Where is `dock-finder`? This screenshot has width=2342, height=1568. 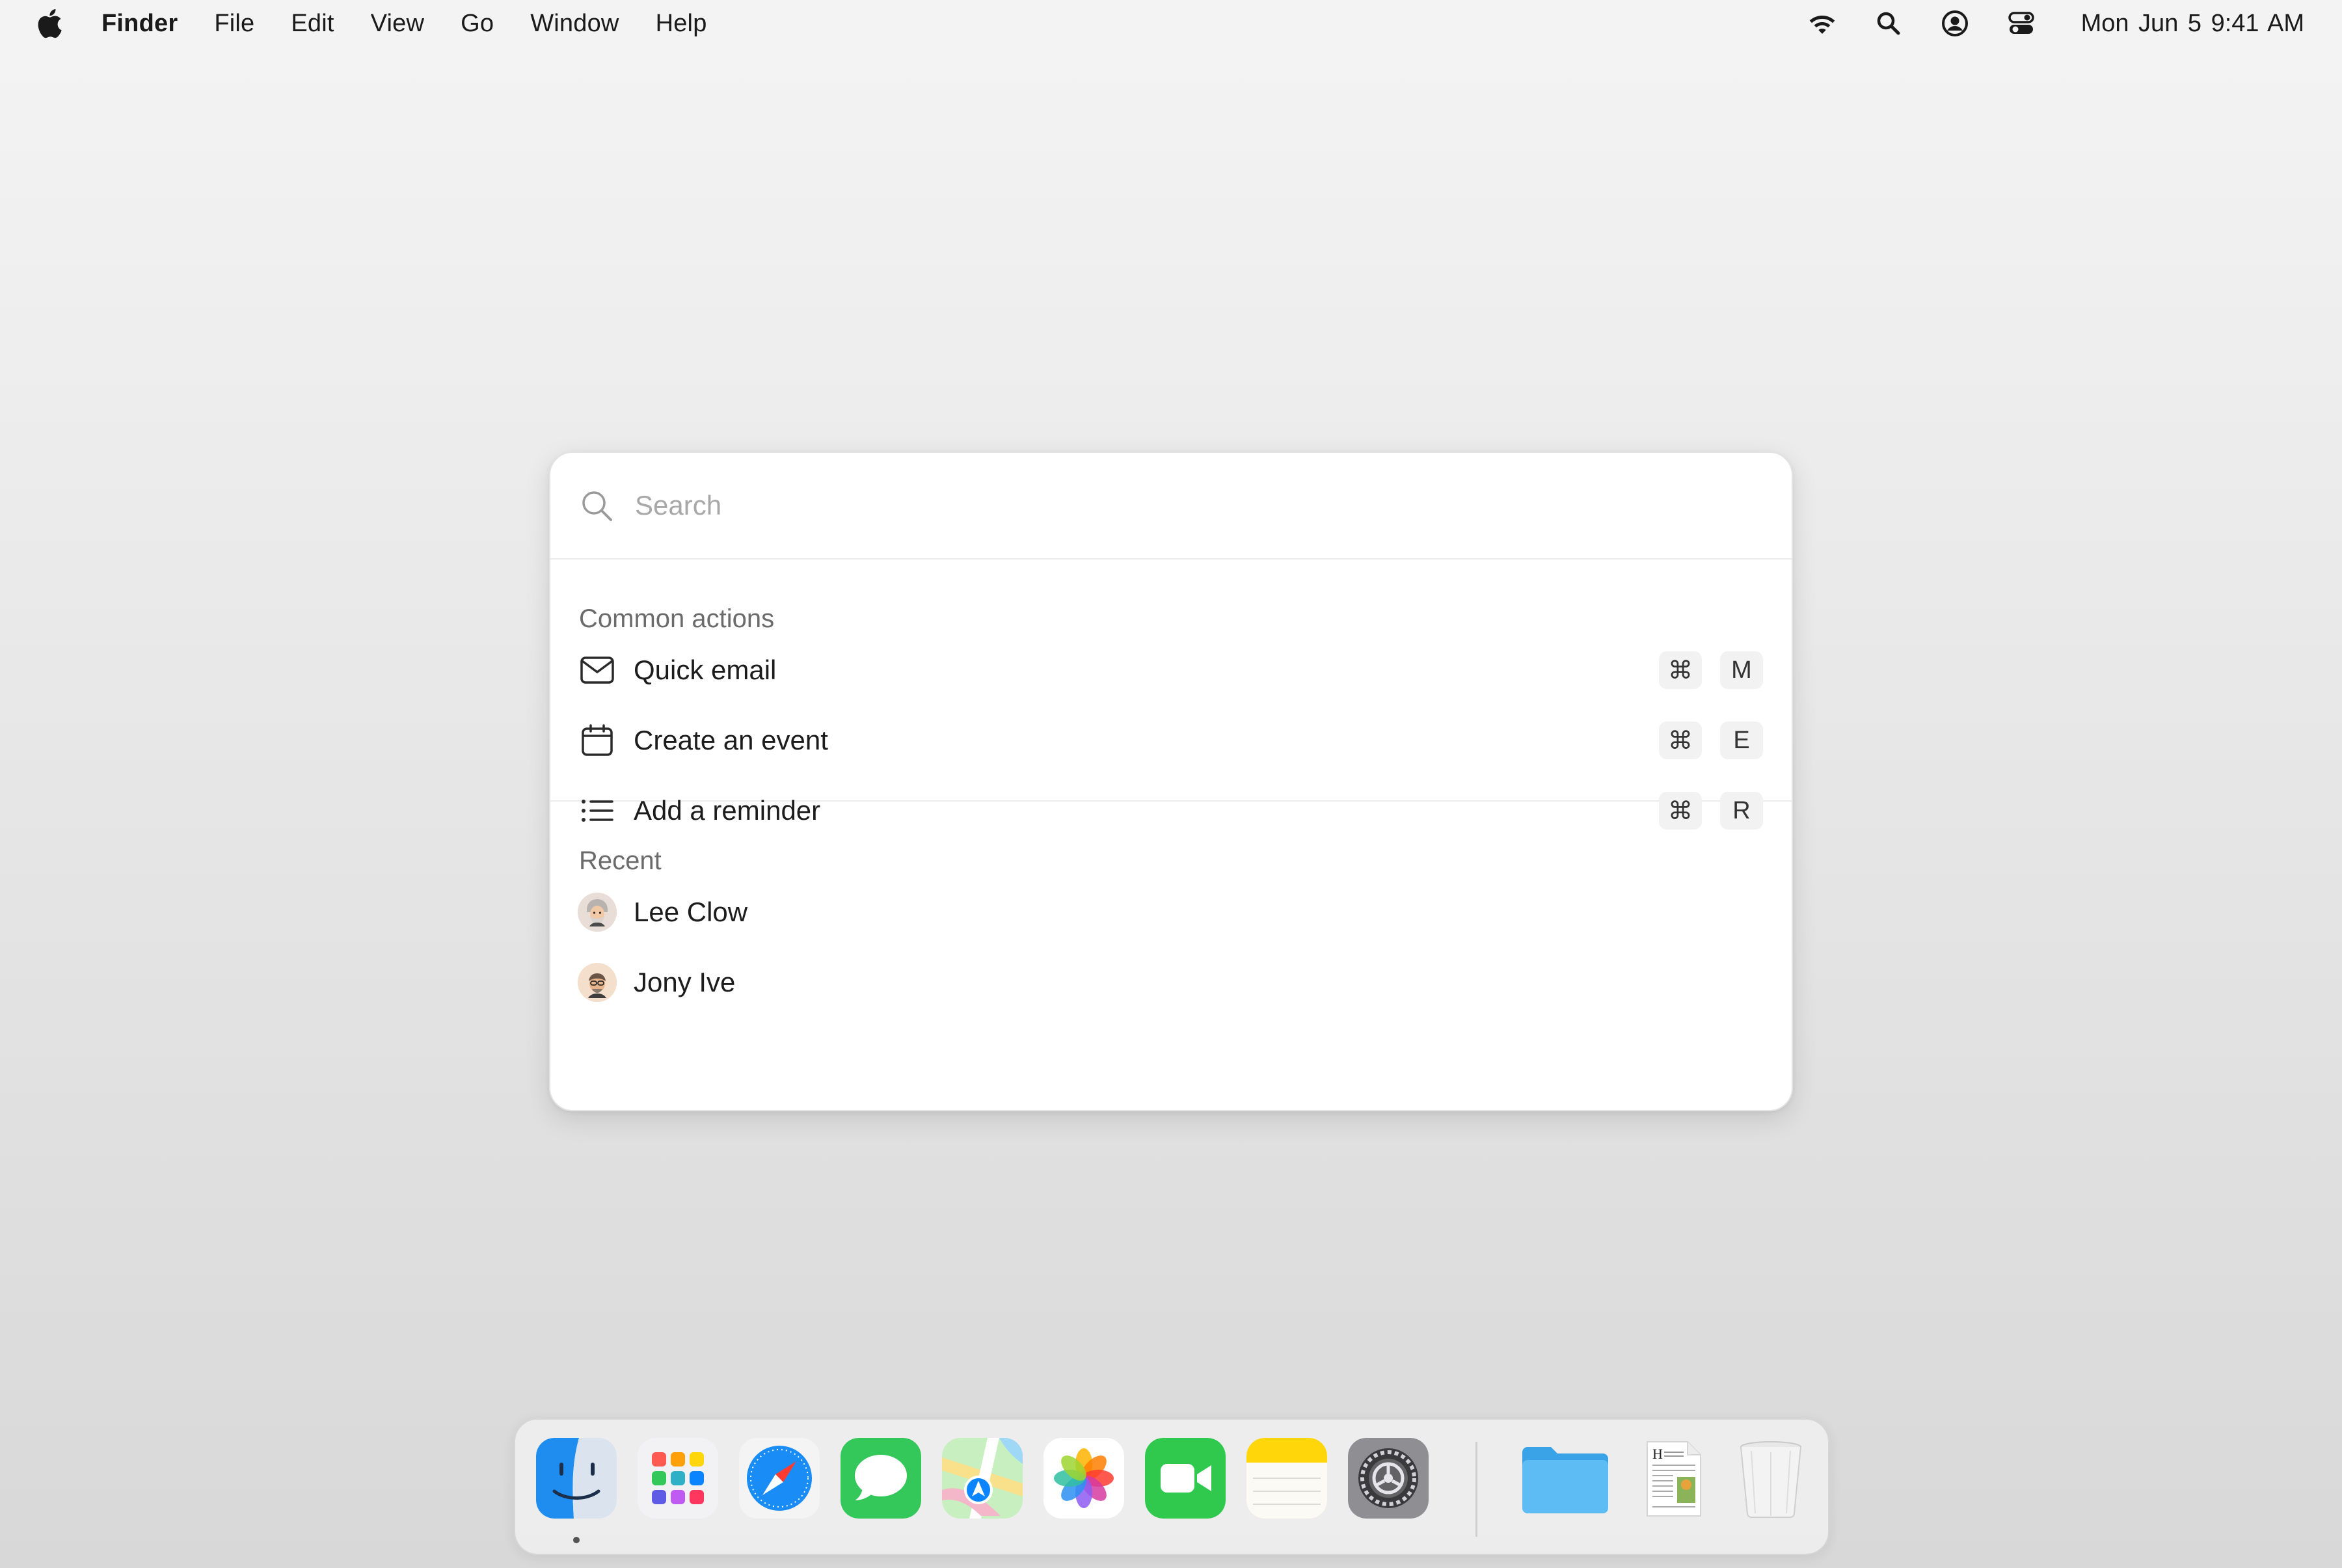
dock-finder is located at coordinates (576, 1478).